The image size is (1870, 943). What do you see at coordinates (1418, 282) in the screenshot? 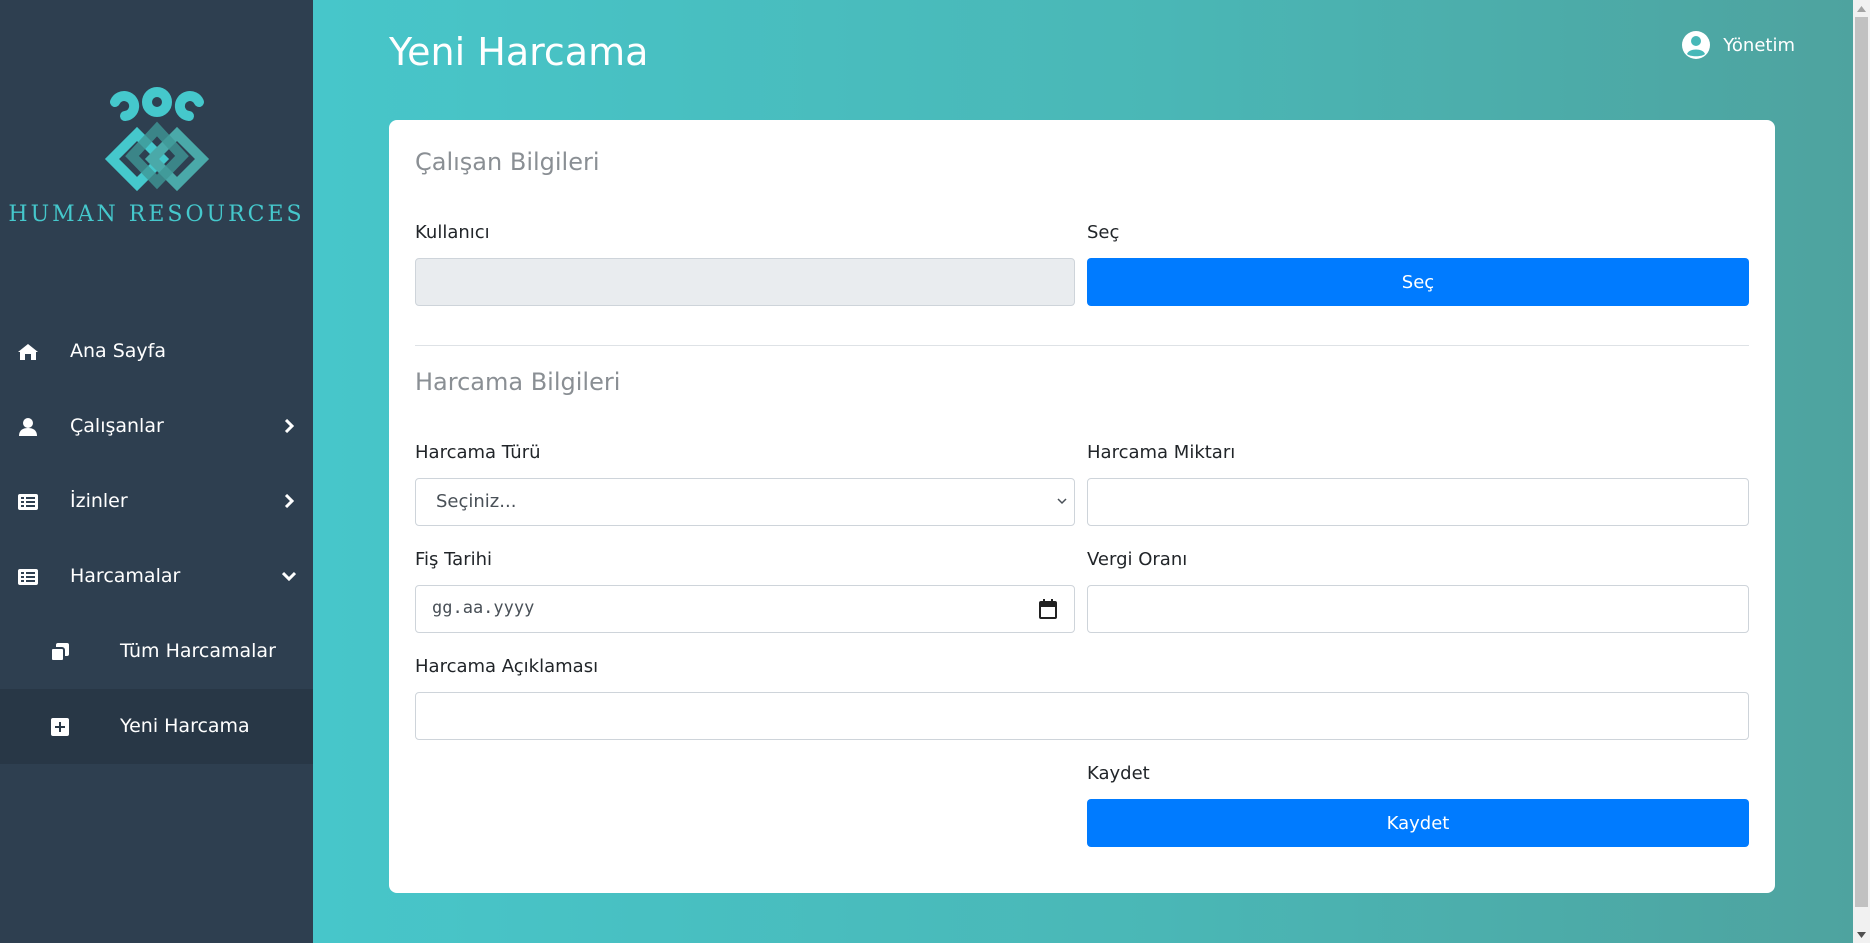
I see `select-user-button: Seç` at bounding box center [1418, 282].